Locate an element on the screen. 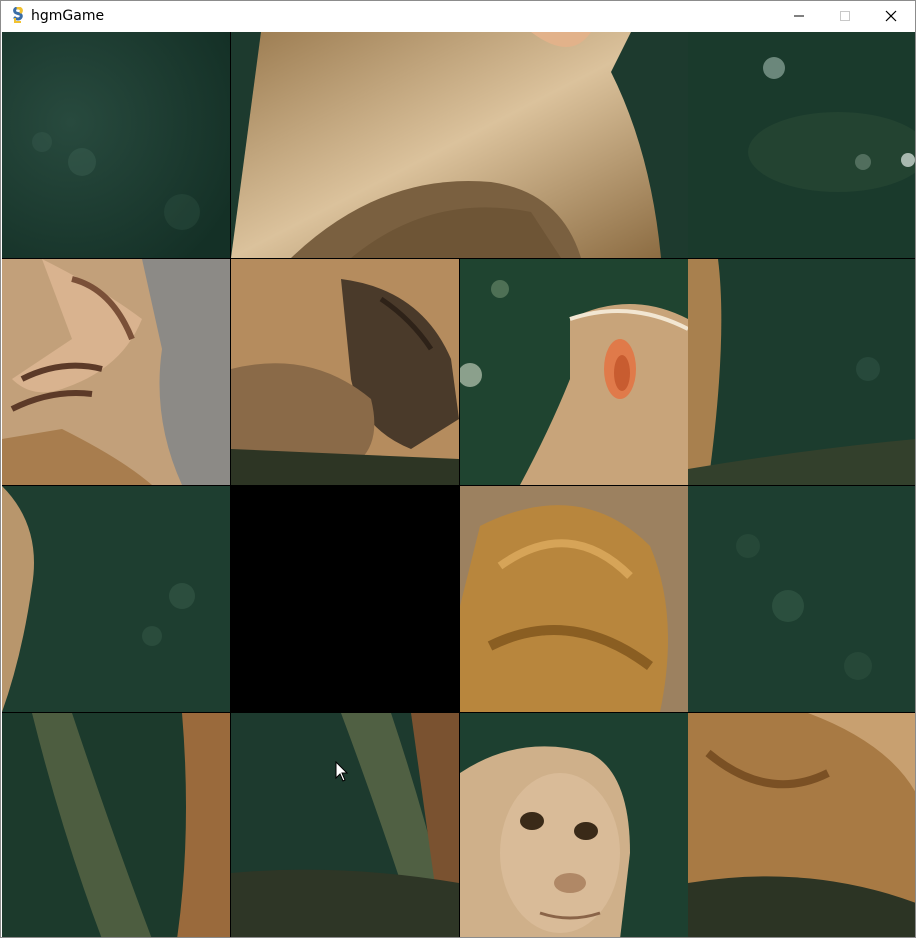  branch-with-trunk-image is located at coordinates (345, 825).